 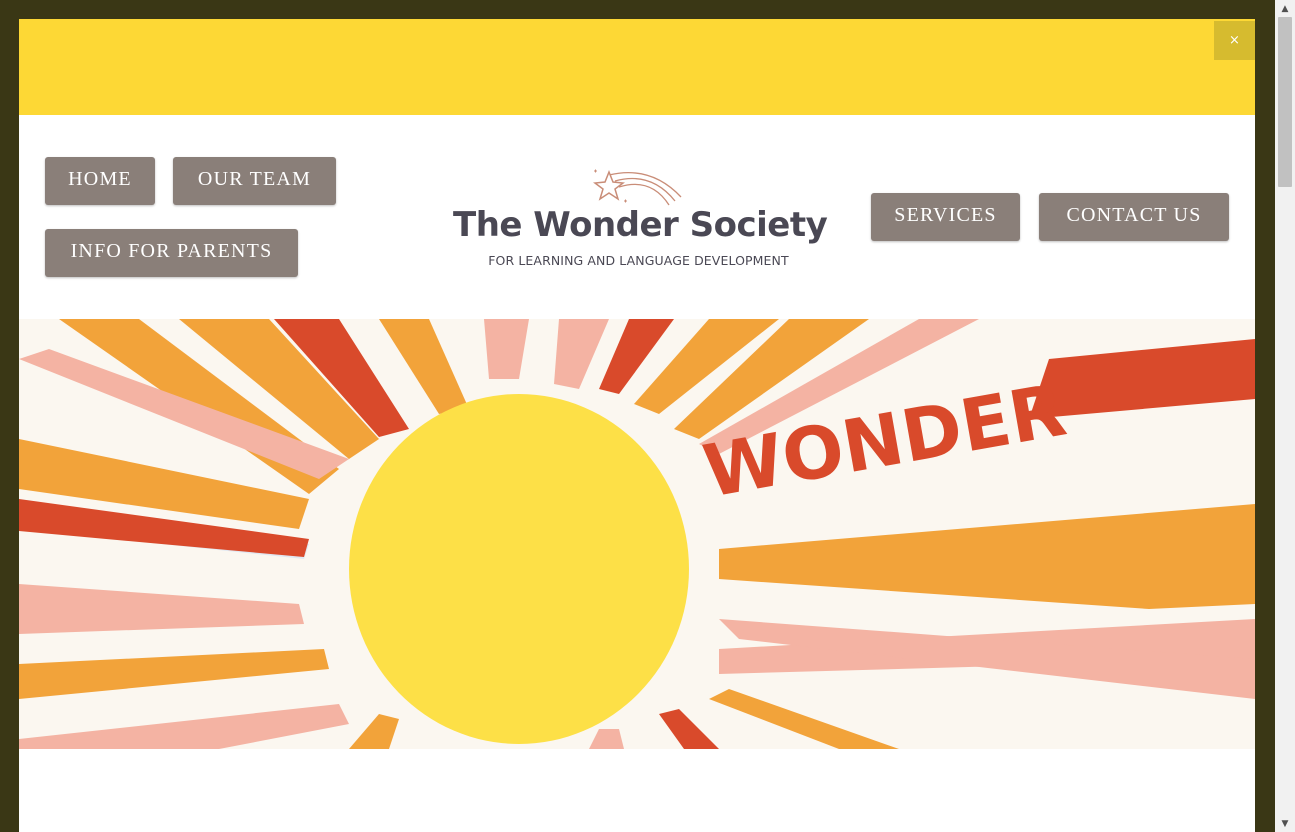 I want to click on page-scrollbar: ▲ ▼, so click(x=1285, y=416).